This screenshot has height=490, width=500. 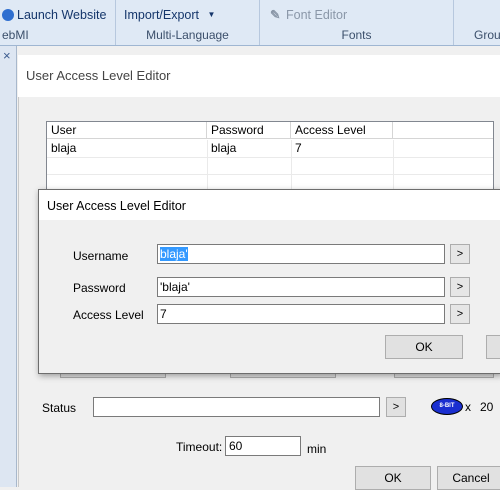 I want to click on close-icon: ×, so click(x=9, y=55).